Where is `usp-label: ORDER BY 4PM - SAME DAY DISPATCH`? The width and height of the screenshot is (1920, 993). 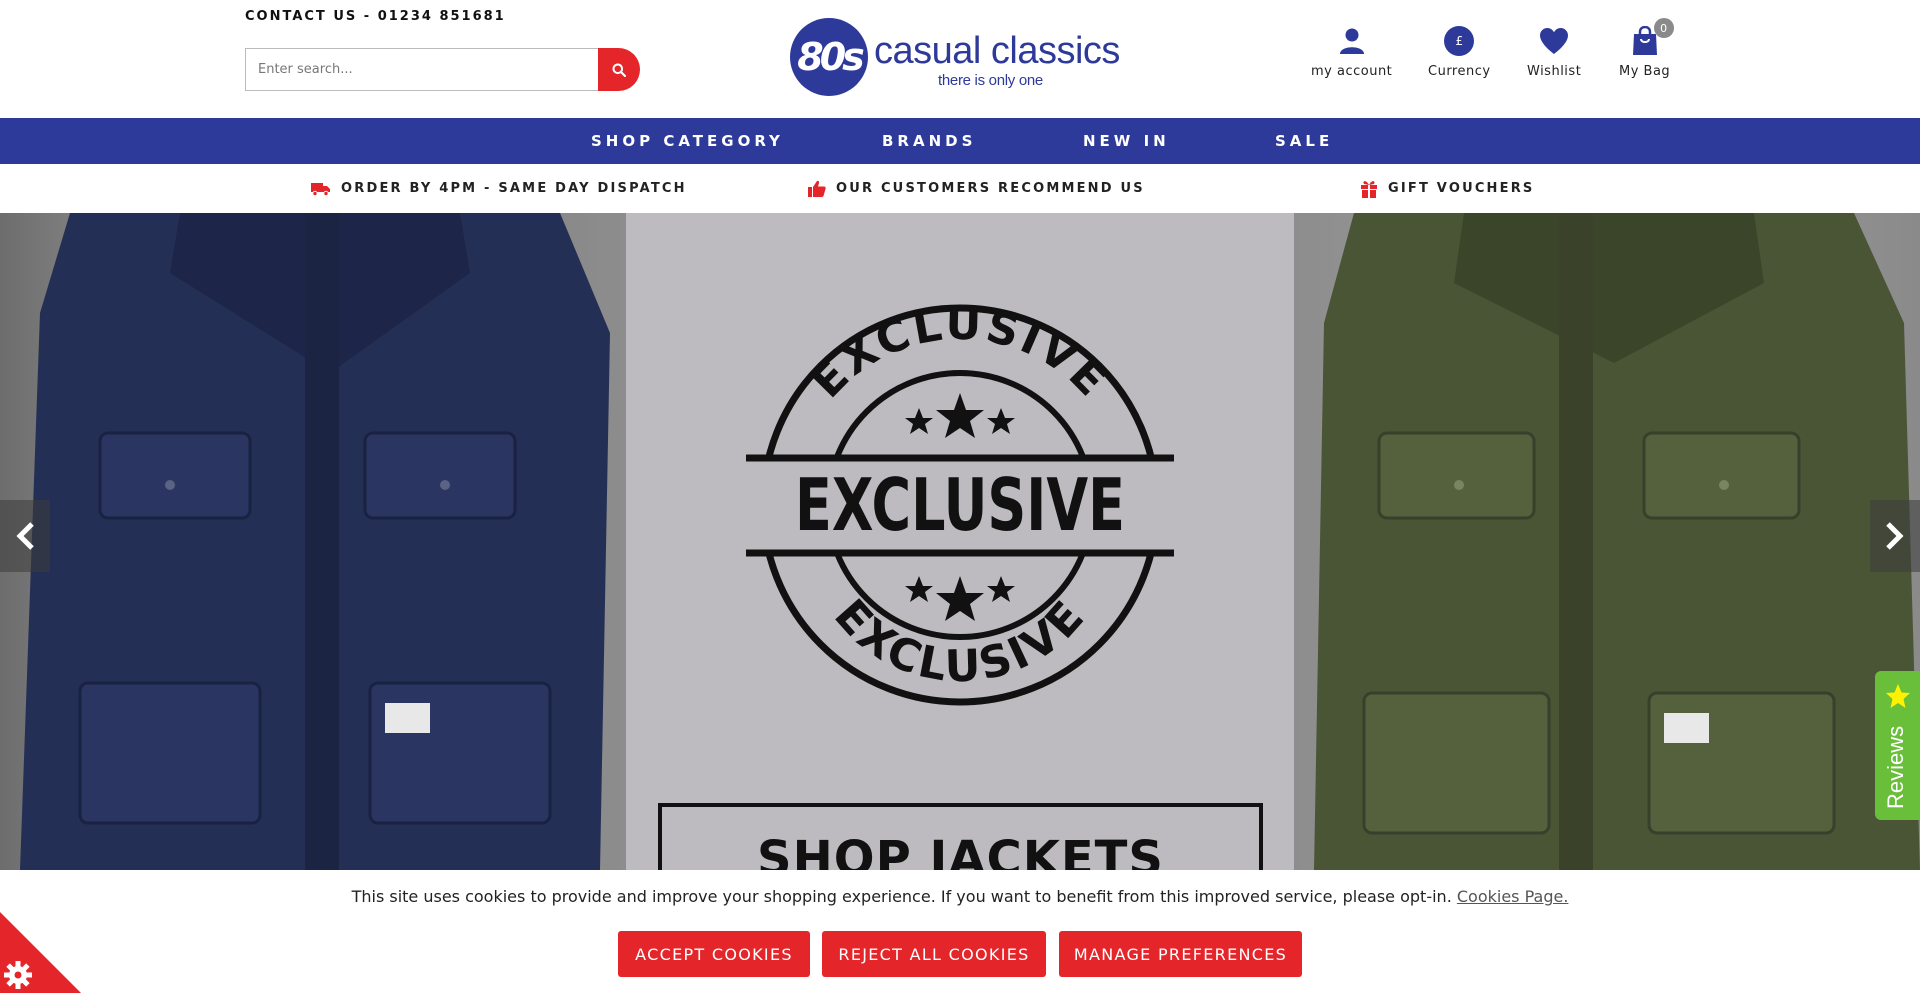
usp-label: ORDER BY 4PM - SAME DAY DISPATCH is located at coordinates (514, 188).